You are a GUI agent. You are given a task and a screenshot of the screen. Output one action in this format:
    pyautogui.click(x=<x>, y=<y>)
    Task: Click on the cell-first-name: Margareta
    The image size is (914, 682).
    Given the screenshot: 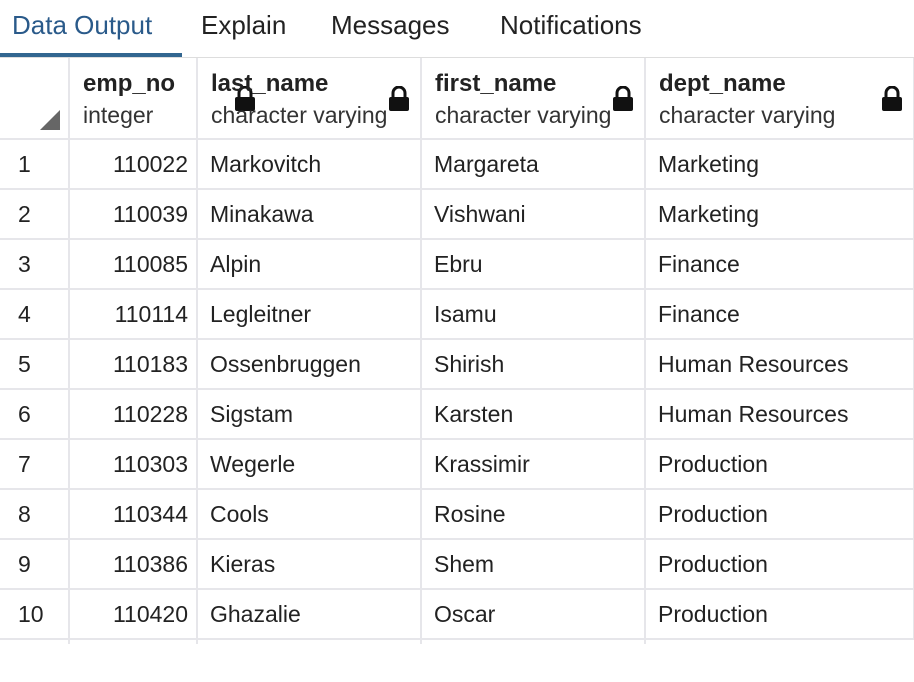 What is the action you would take?
    pyautogui.click(x=533, y=164)
    